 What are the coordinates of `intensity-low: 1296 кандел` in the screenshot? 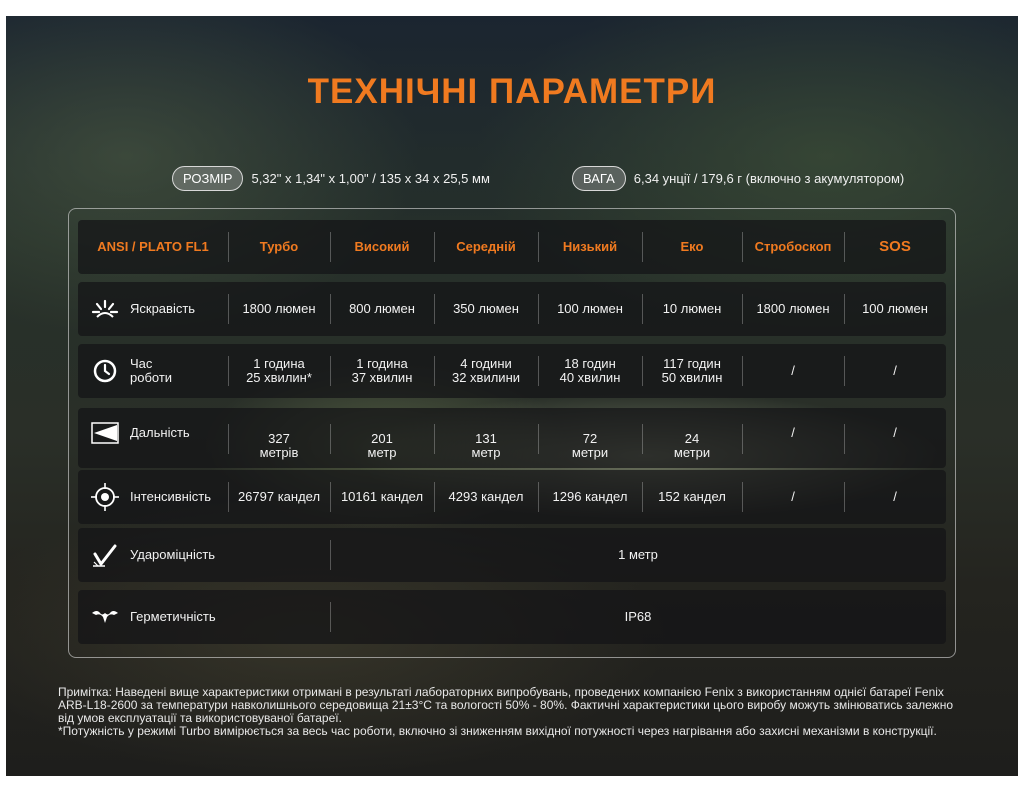 It's located at (590, 496).